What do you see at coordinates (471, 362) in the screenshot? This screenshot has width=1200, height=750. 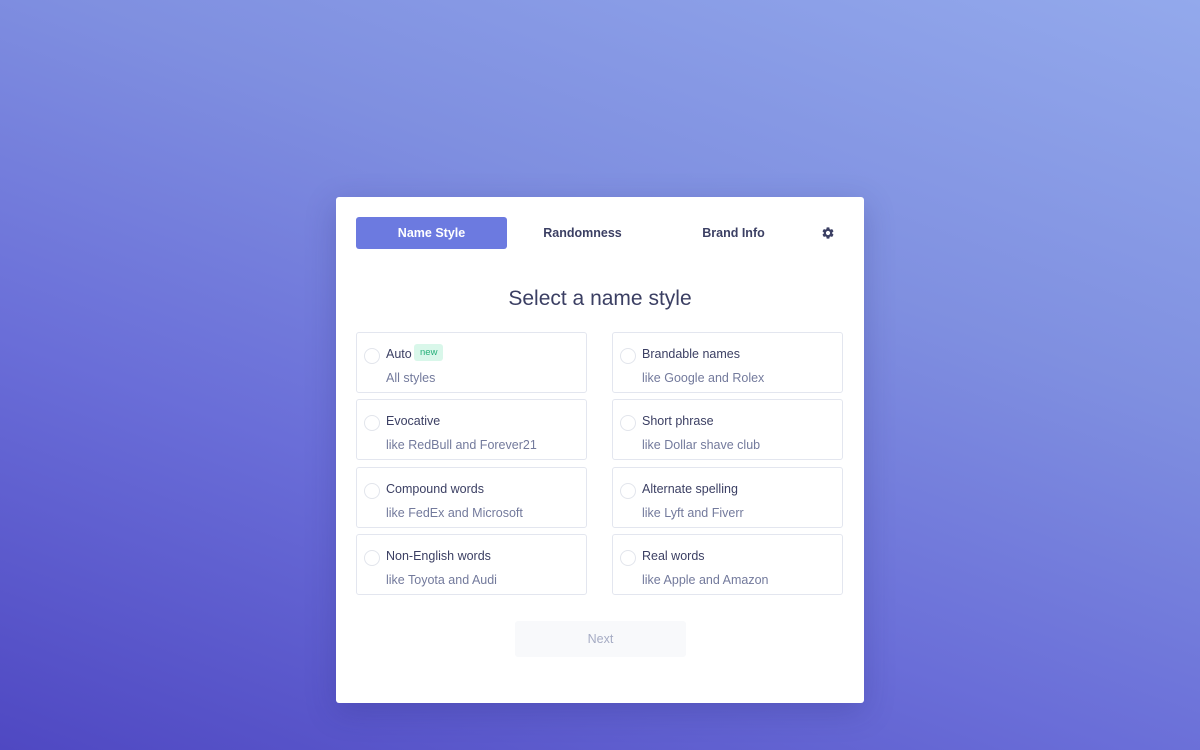 I see `option-auto: Auto new All styles` at bounding box center [471, 362].